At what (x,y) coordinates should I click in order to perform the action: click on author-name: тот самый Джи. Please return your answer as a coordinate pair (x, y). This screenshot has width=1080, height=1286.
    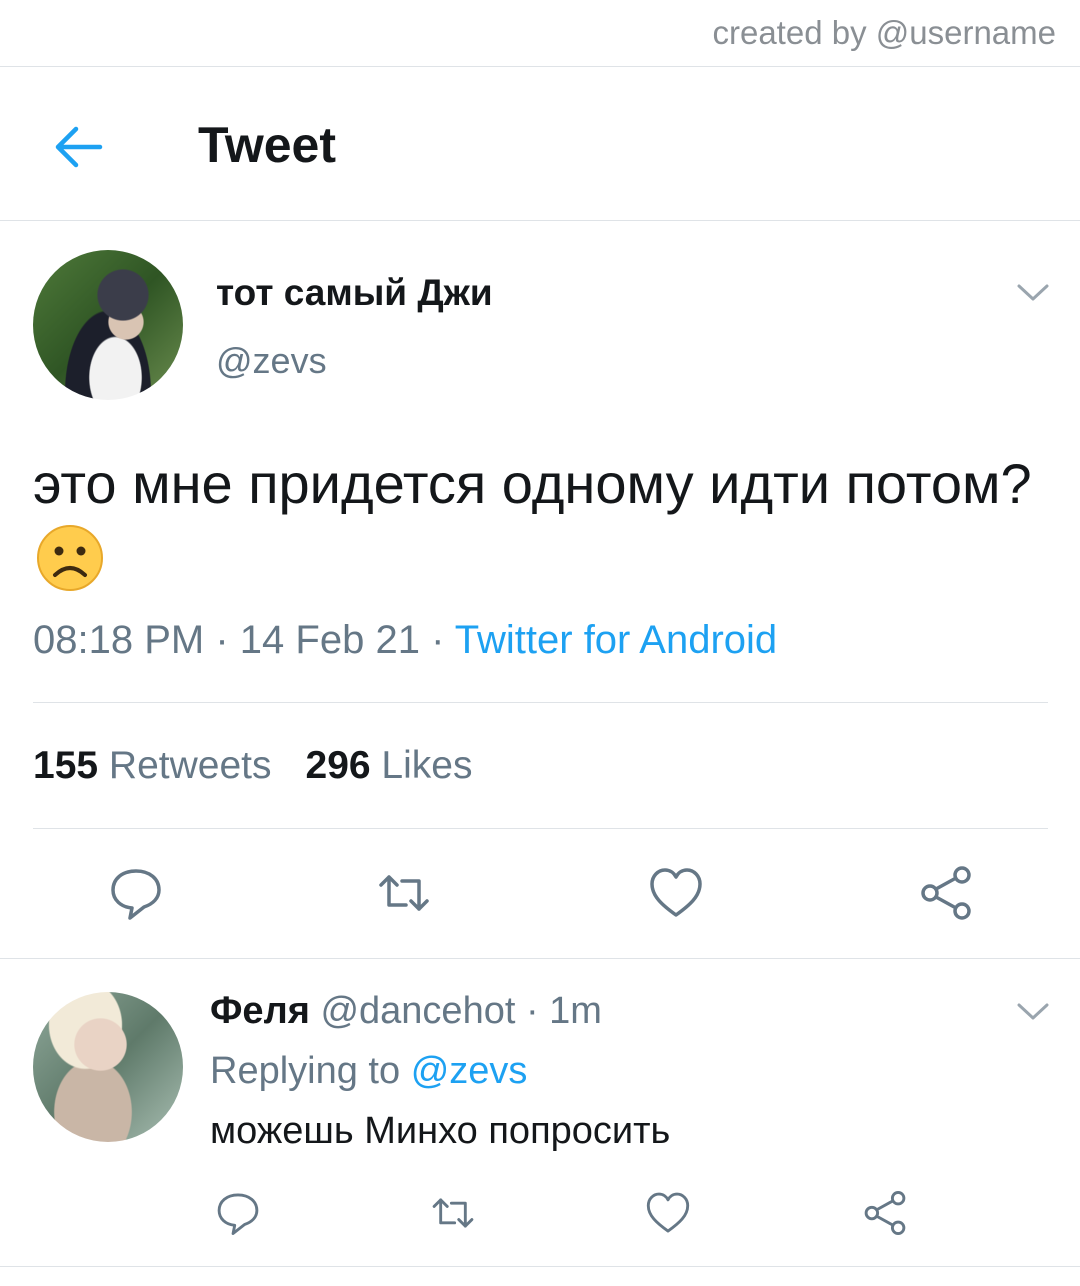
    Looking at the image, I should click on (354, 293).